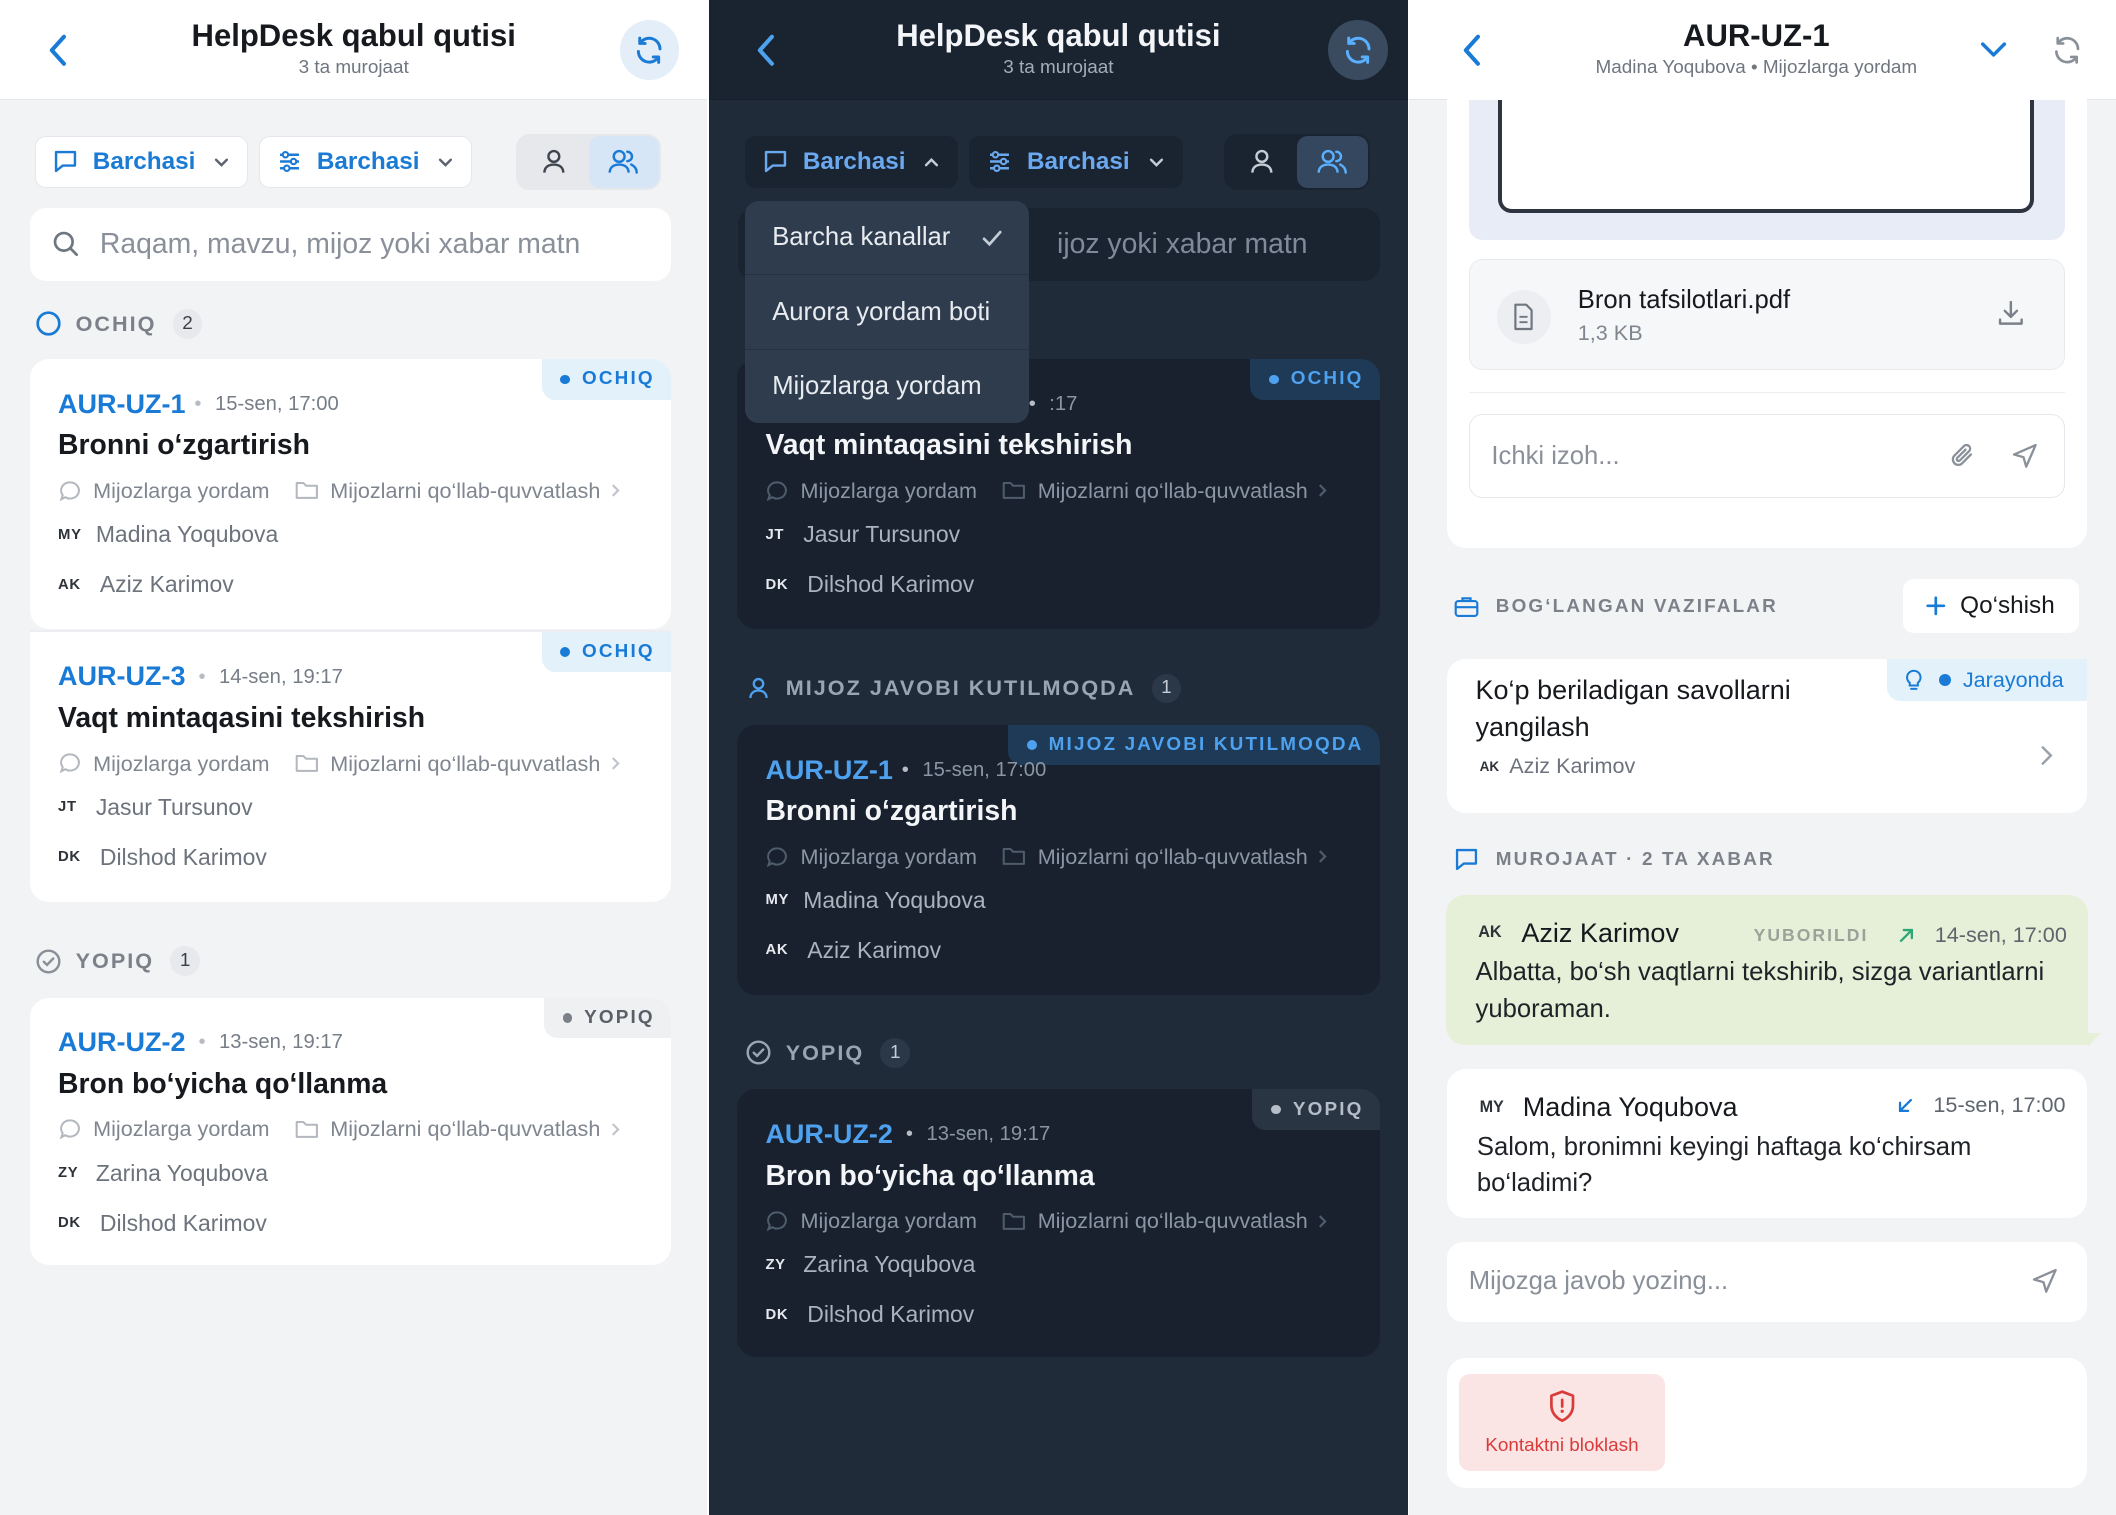  What do you see at coordinates (874, 949) in the screenshot?
I see `agent-name: Aziz Karimov` at bounding box center [874, 949].